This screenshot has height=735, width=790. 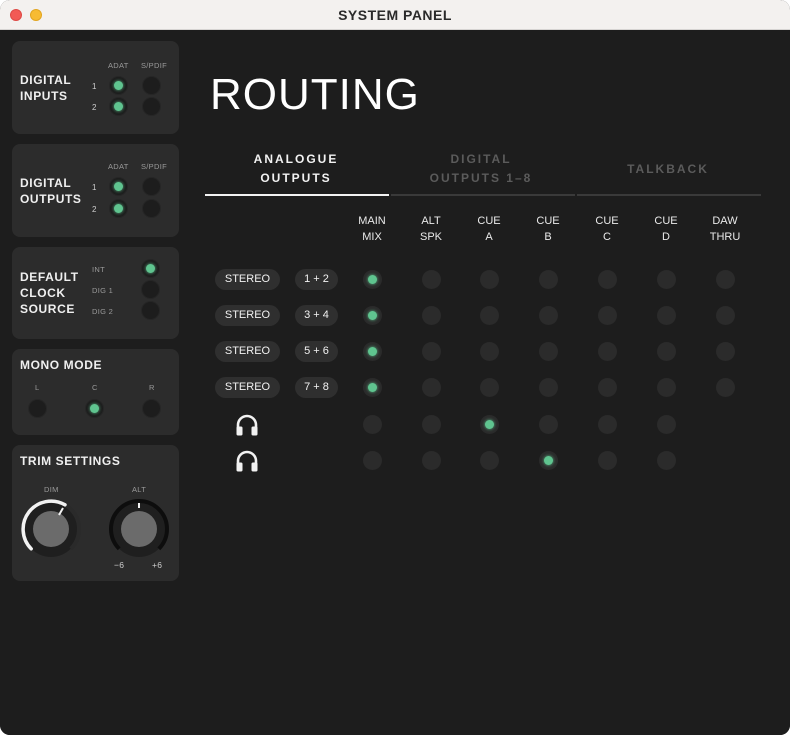 What do you see at coordinates (103, 290) in the screenshot?
I see `clock-option-dig1-label: DIG 1` at bounding box center [103, 290].